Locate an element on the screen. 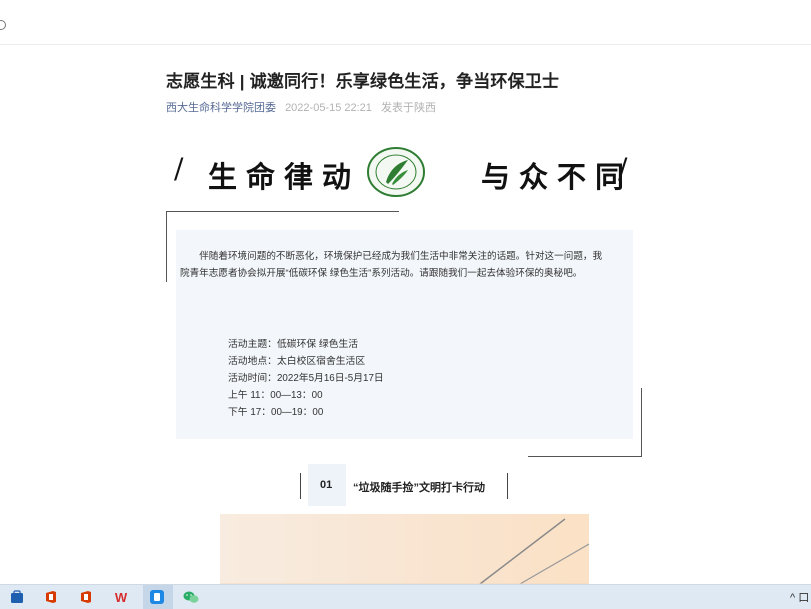 The height and width of the screenshot is (609, 811). banner-right-text: 与众不同 is located at coordinates (557, 177).